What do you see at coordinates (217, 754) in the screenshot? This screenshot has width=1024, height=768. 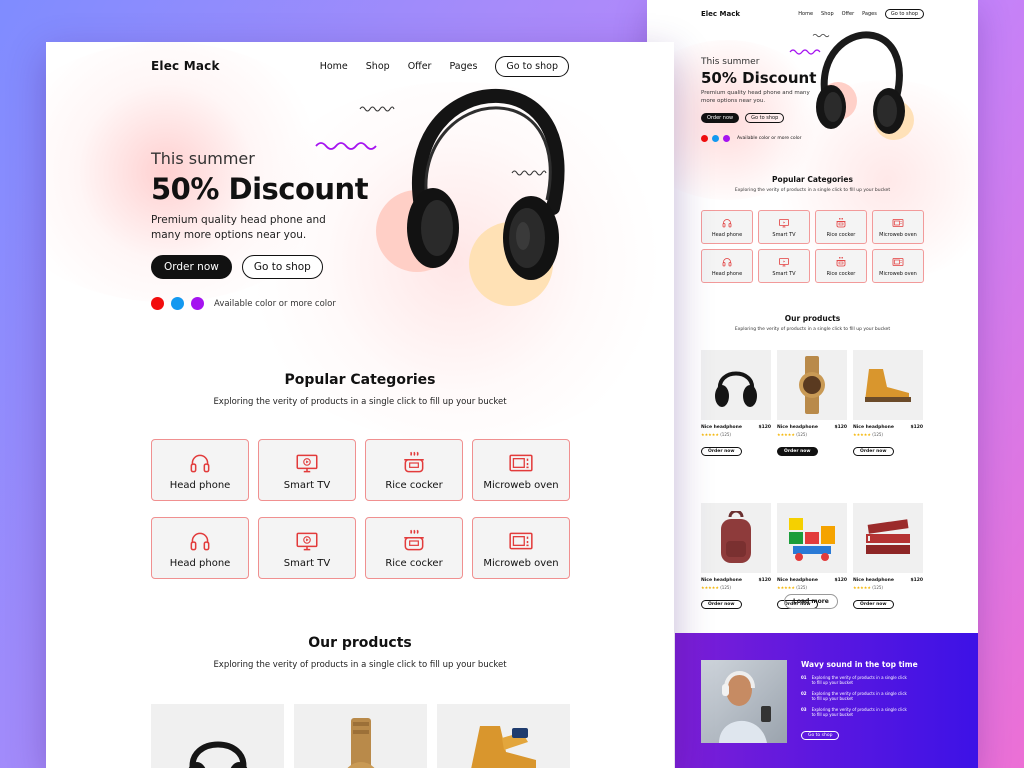 I see `headphone-image` at bounding box center [217, 754].